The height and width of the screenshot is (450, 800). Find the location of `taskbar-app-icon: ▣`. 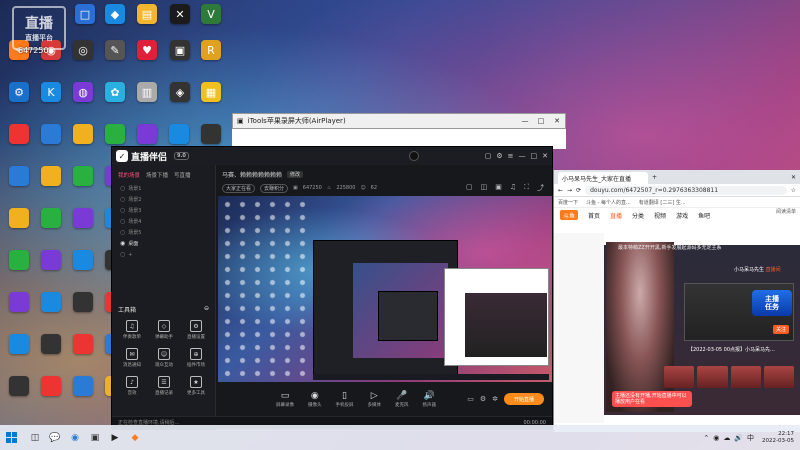

taskbar-app-icon: ▣ is located at coordinates (95, 438).